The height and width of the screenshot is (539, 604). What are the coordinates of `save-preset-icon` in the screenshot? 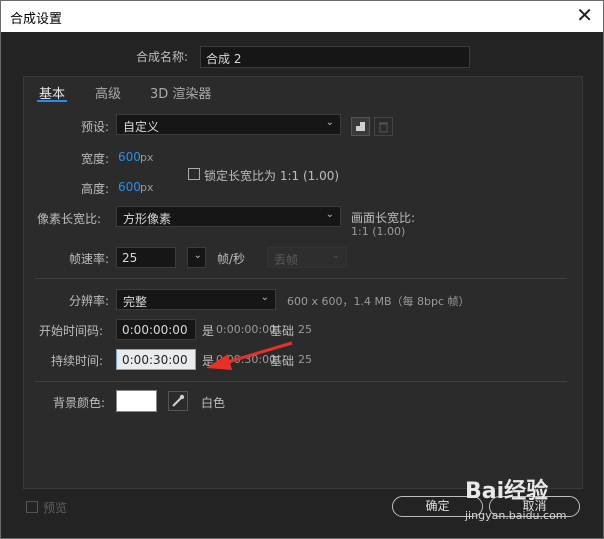 It's located at (360, 126).